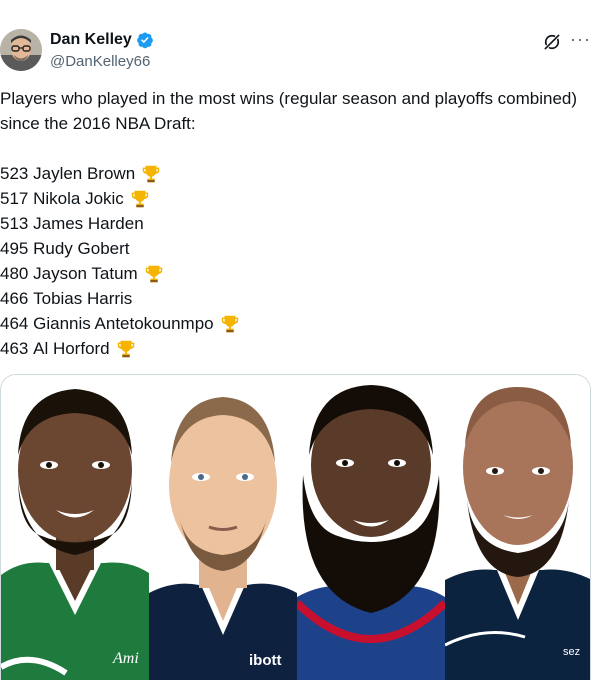 The image size is (608, 680). Describe the element at coordinates (84, 173) in the screenshot. I see `player-name: Jaylen Brown` at that location.